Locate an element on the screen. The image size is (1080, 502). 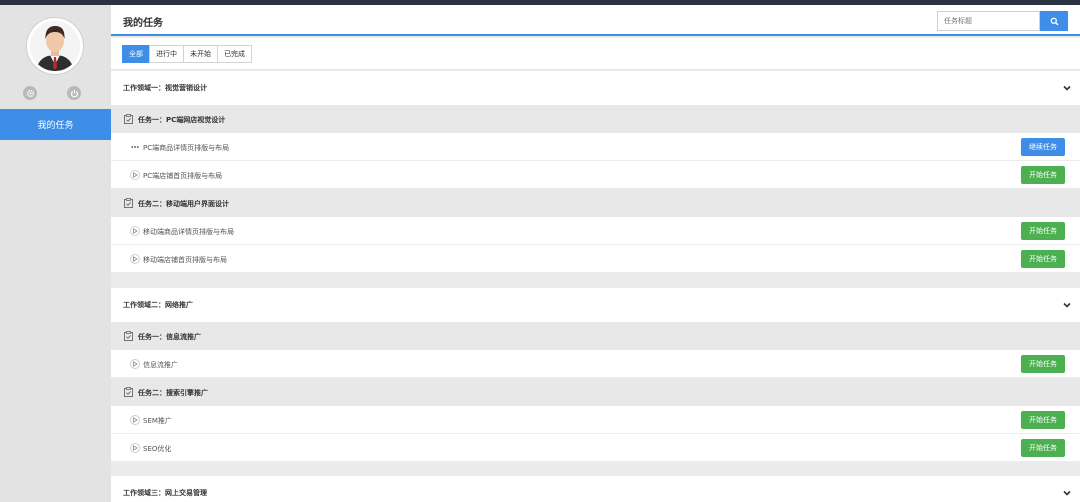
subtask-row: SEM推广 开始任务 is located at coordinates (595, 420).